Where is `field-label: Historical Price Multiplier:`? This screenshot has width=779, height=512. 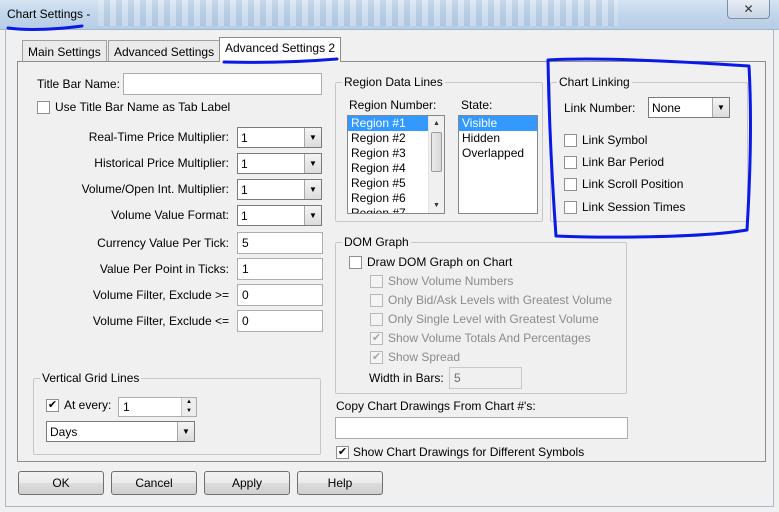 field-label: Historical Price Multiplier: is located at coordinates (161, 163).